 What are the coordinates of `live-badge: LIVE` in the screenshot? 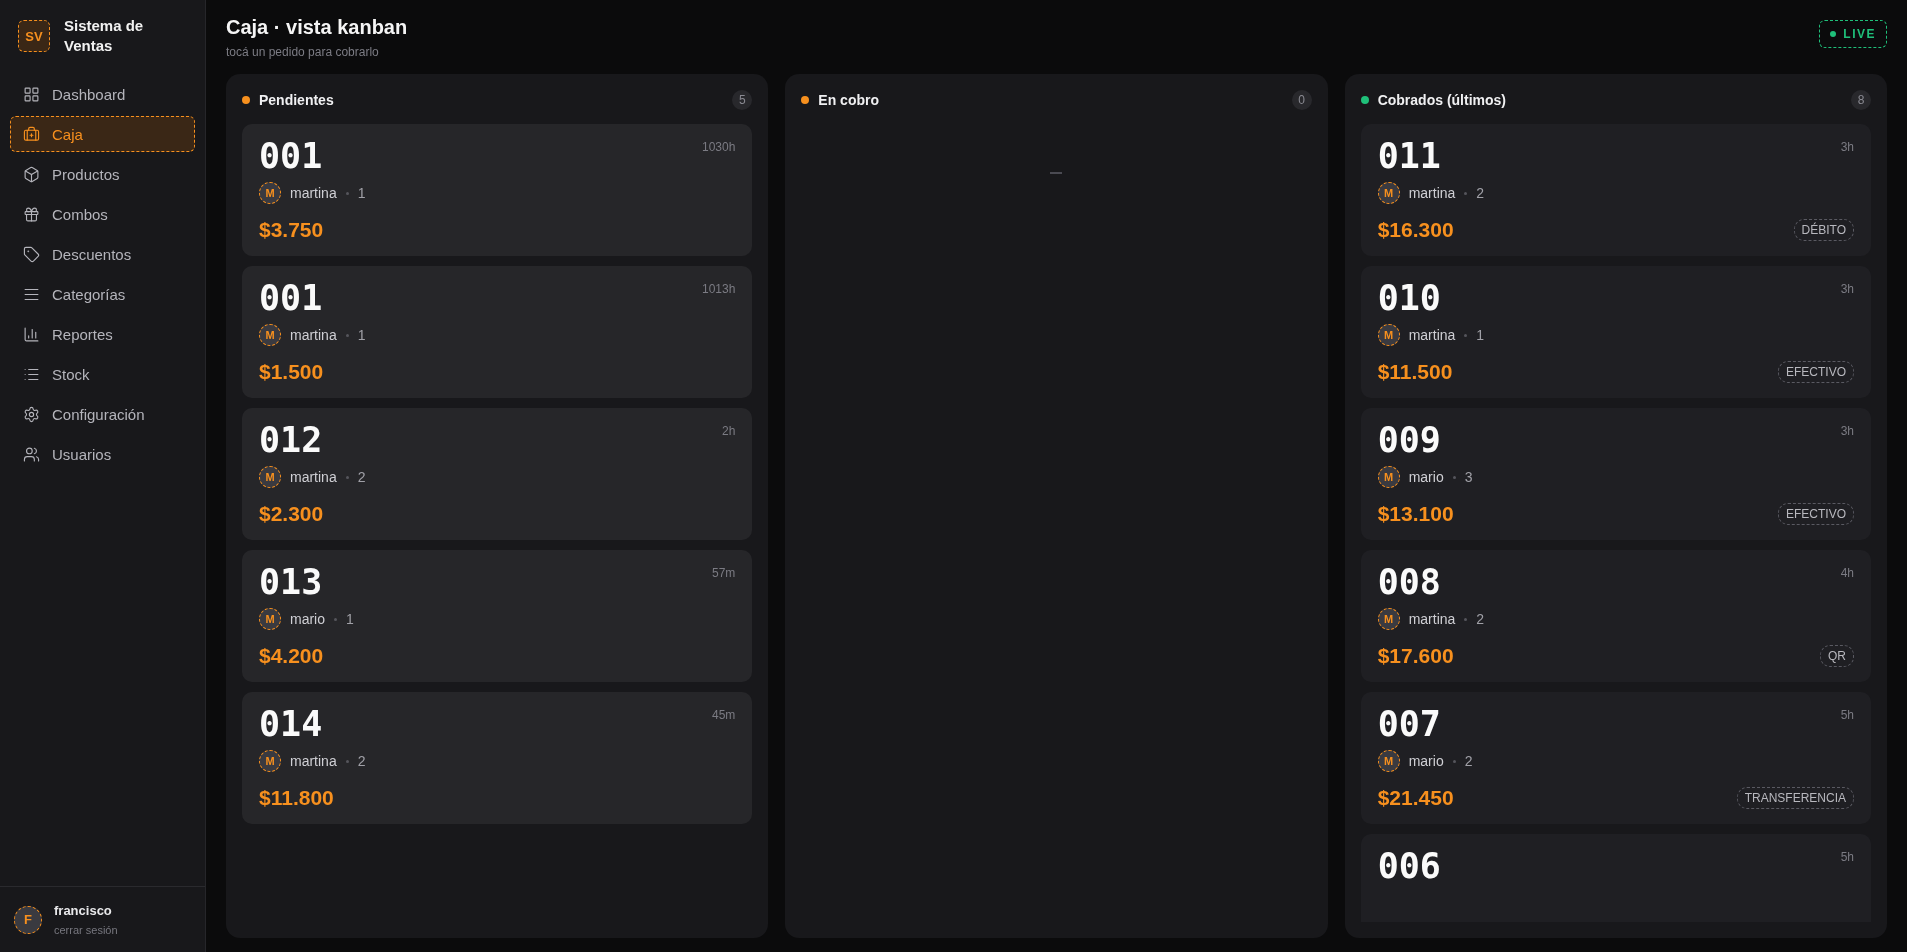 It's located at (1853, 34).